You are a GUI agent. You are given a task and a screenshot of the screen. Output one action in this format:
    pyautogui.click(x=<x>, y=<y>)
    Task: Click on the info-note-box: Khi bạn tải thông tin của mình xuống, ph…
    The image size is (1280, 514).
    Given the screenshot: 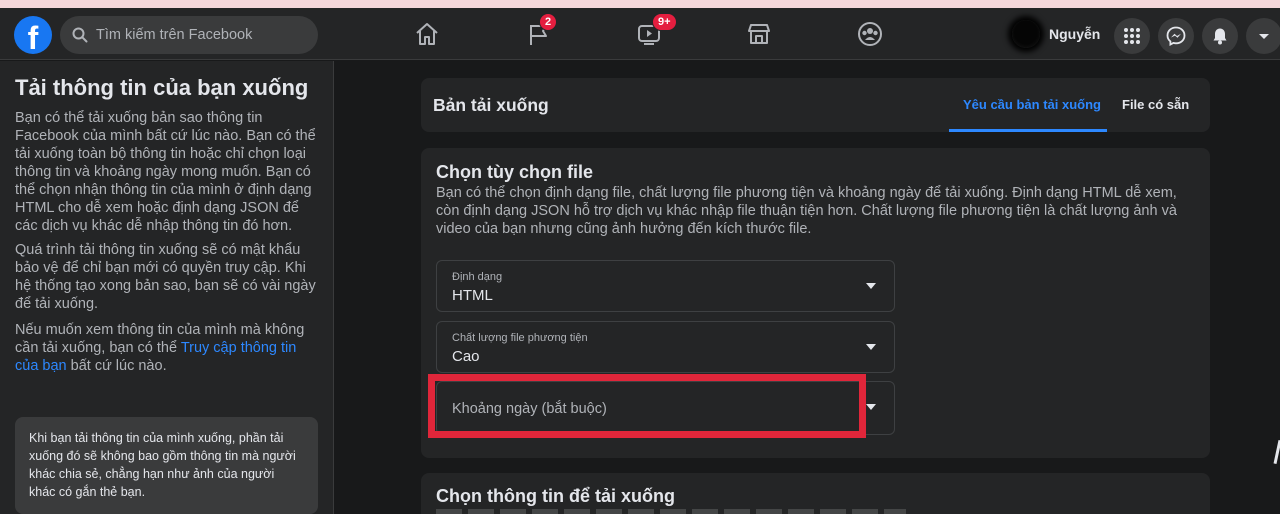 What is the action you would take?
    pyautogui.click(x=166, y=465)
    